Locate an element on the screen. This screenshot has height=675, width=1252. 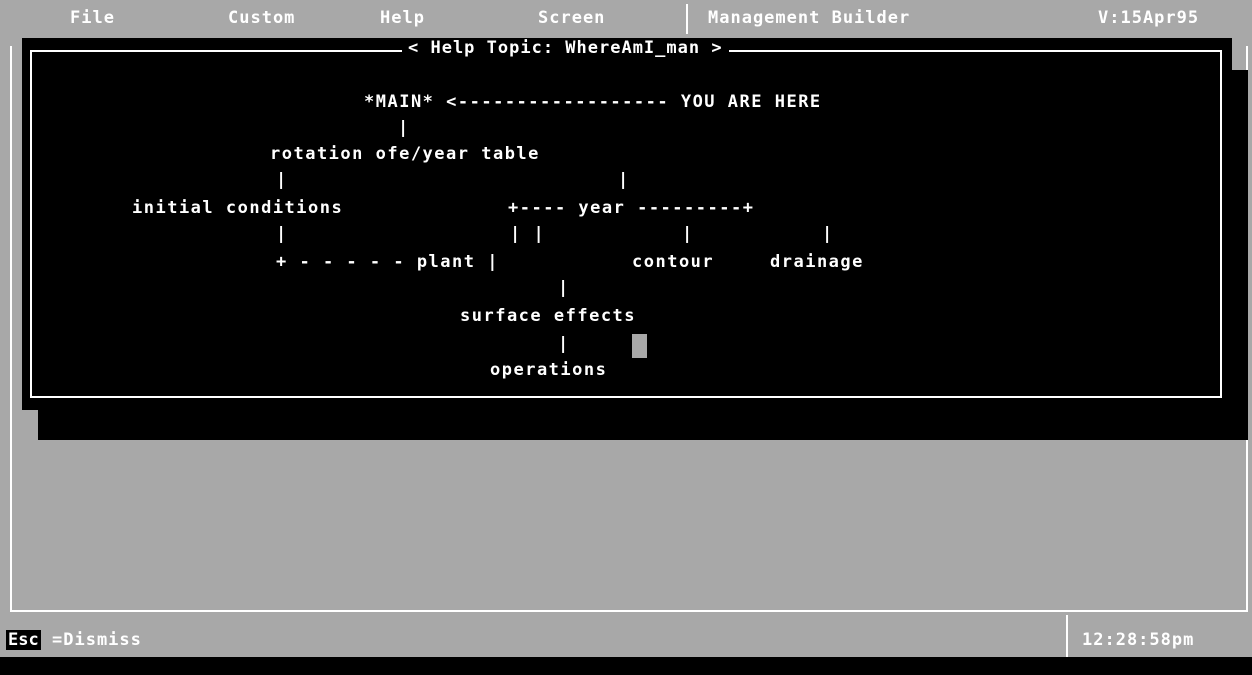
connector: | | is located at coordinates (528, 234).